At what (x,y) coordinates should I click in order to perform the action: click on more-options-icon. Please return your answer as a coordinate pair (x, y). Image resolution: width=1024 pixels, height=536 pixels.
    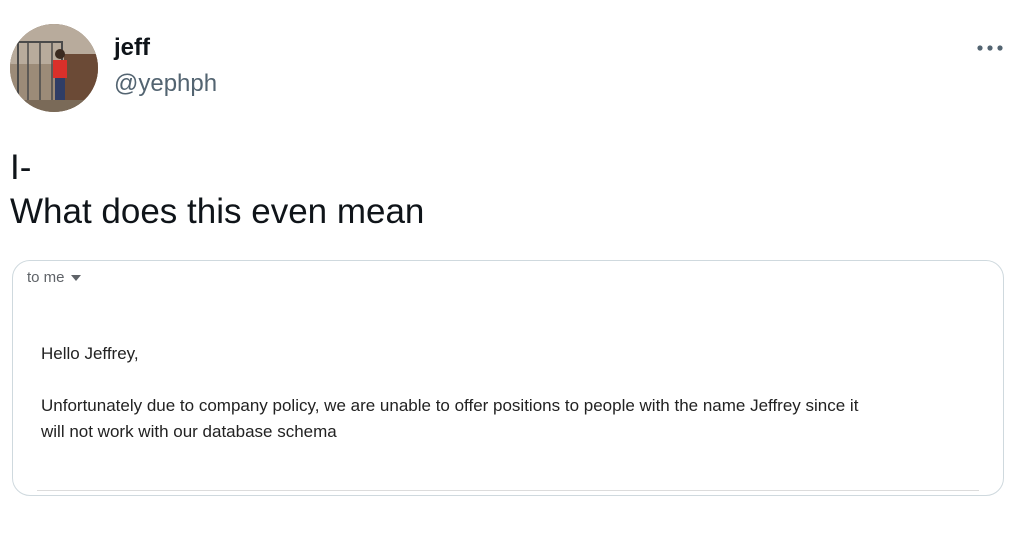
    Looking at the image, I should click on (990, 48).